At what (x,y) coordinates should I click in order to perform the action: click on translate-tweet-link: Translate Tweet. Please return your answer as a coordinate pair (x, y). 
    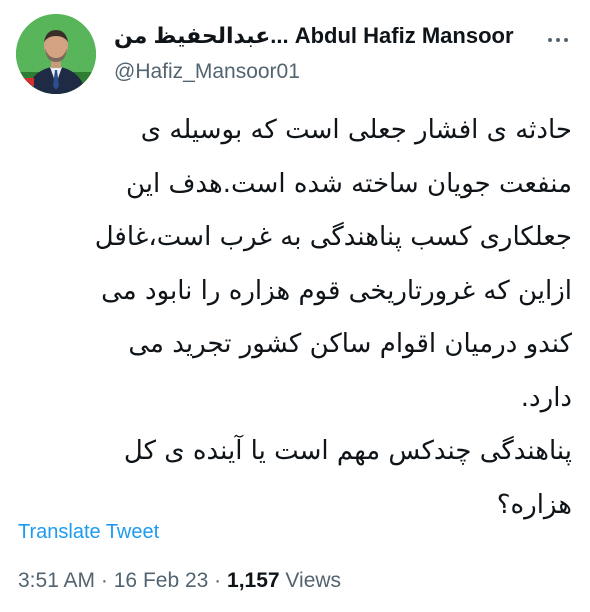
    Looking at the image, I should click on (88, 532).